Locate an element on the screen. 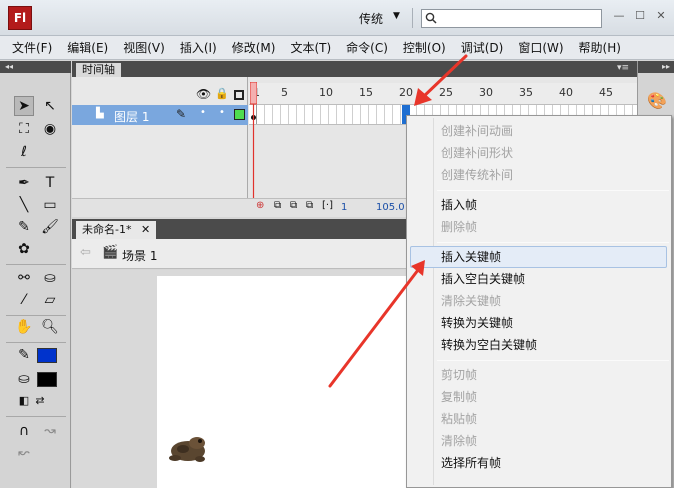 This screenshot has height=488, width=674. brush-tool-icon: 🖌 is located at coordinates (50, 227).